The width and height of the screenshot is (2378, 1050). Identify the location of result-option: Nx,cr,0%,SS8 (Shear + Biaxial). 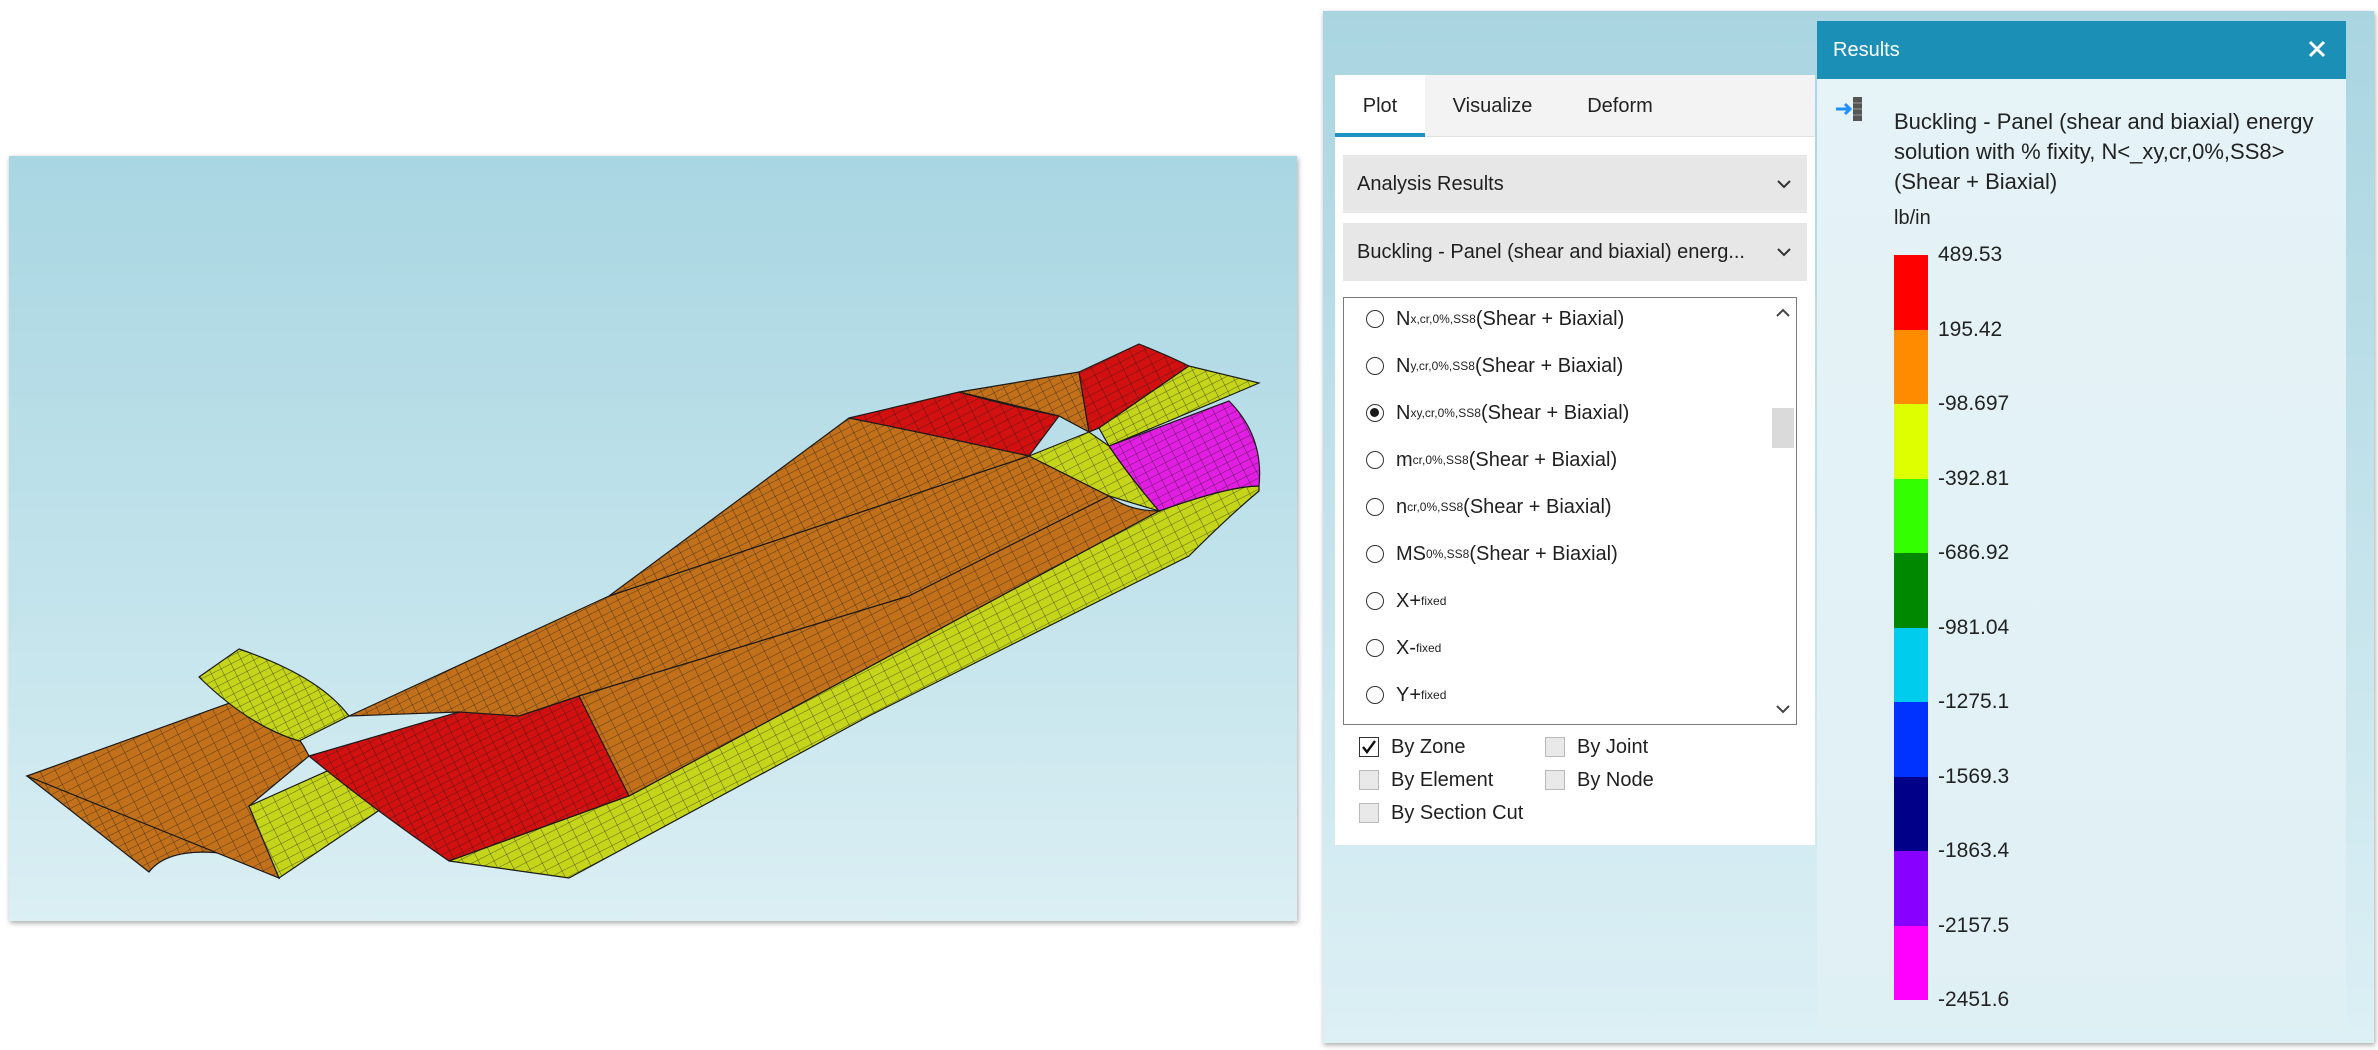
(1495, 319).